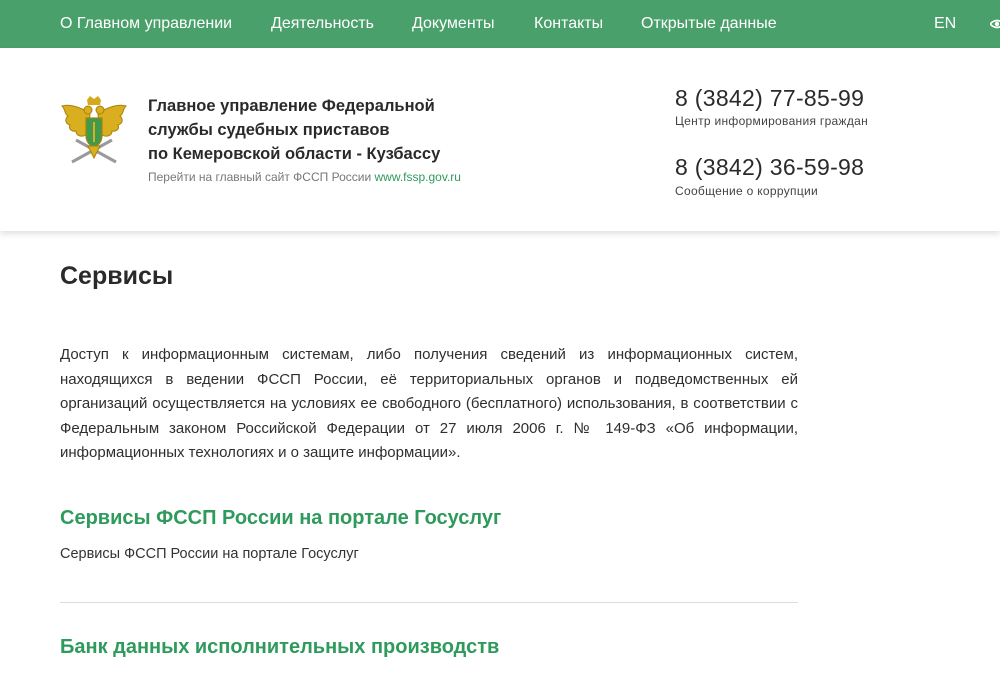  Describe the element at coordinates (429, 602) in the screenshot. I see `section-divider` at that location.